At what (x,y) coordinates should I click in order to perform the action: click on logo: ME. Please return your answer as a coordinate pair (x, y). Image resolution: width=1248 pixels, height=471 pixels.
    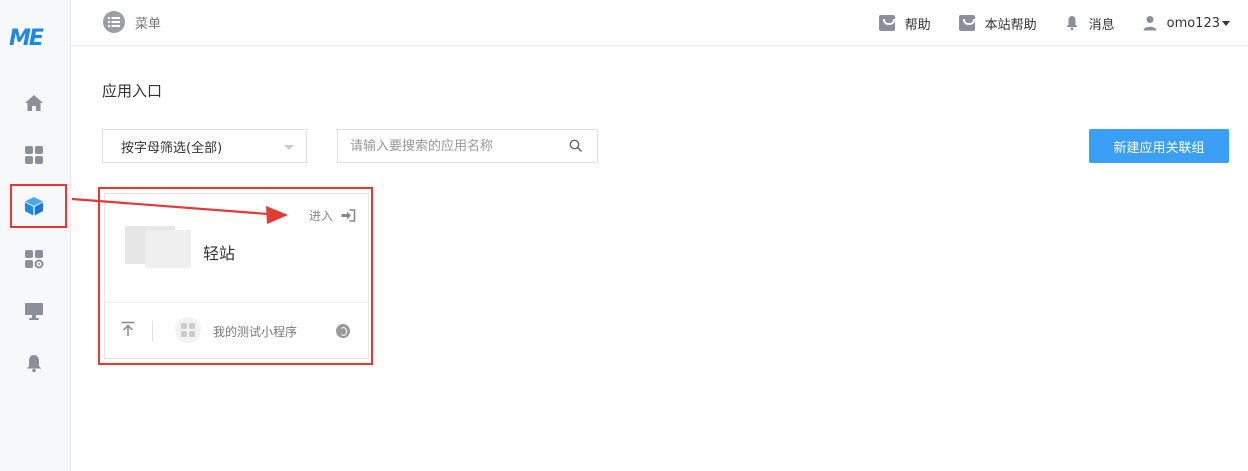
    Looking at the image, I should click on (33, 39).